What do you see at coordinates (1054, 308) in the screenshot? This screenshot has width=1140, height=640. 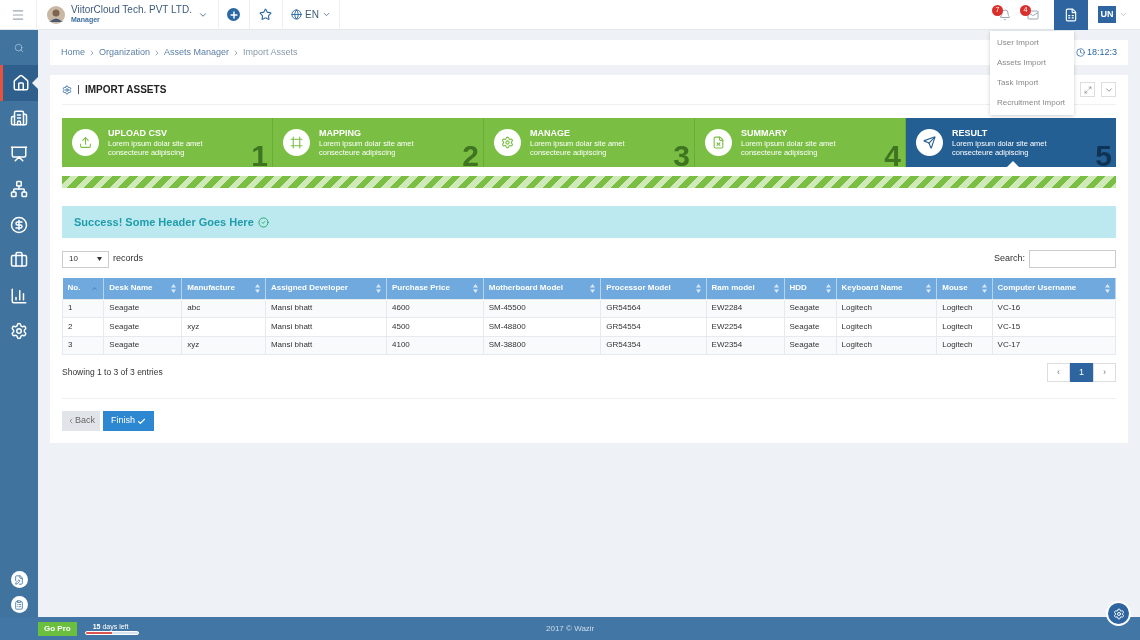 I see `table-cell: VC-16` at bounding box center [1054, 308].